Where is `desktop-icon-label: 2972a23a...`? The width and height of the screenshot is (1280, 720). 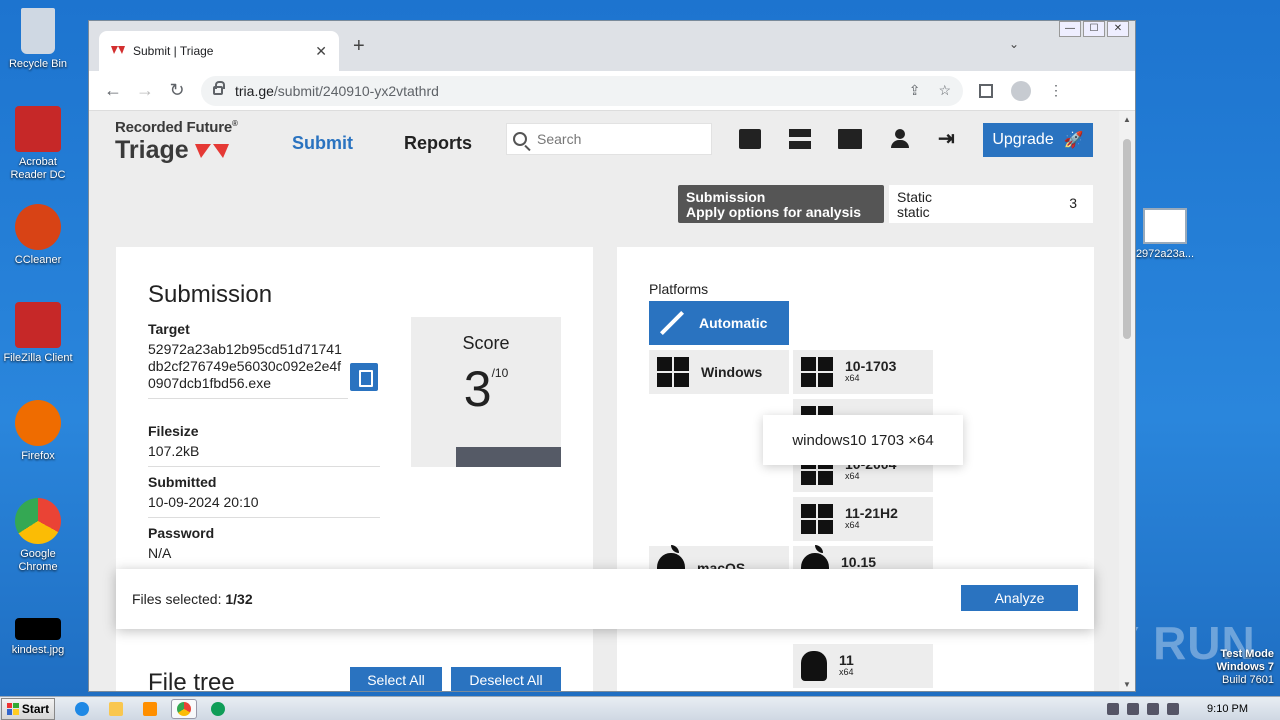 desktop-icon-label: 2972a23a... is located at coordinates (1165, 254).